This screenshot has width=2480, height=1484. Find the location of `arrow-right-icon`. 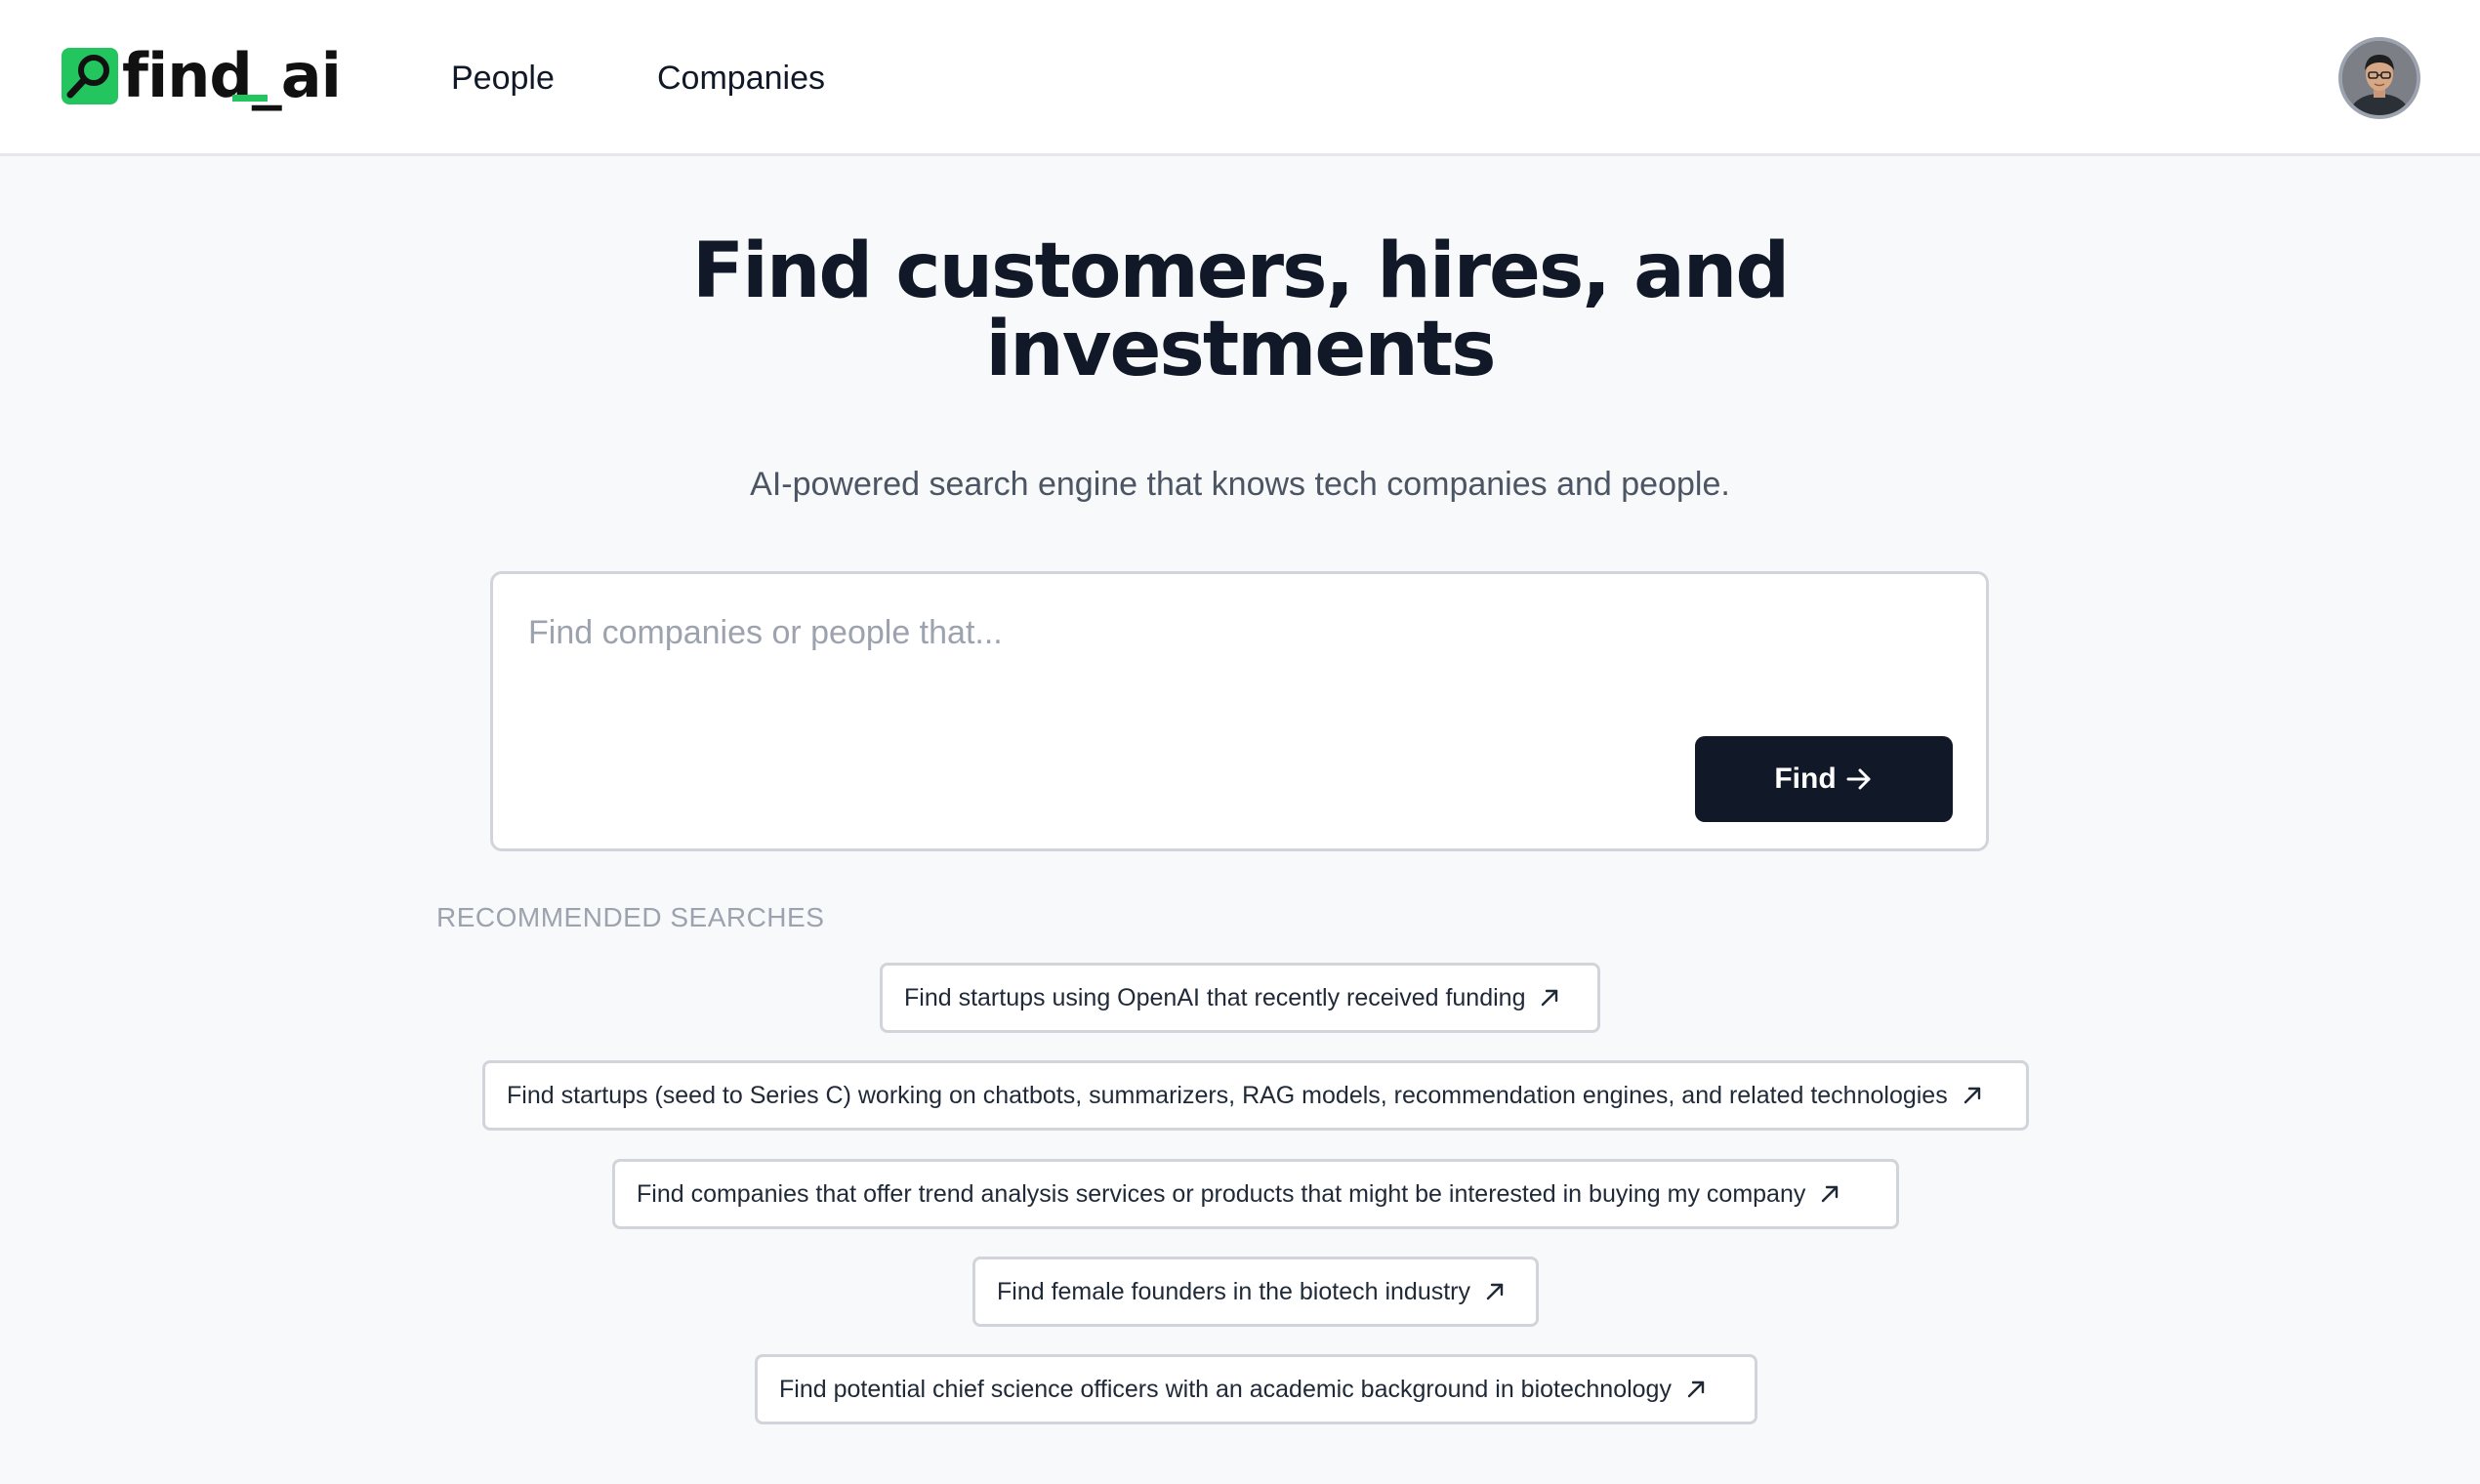

arrow-right-icon is located at coordinates (1859, 779).